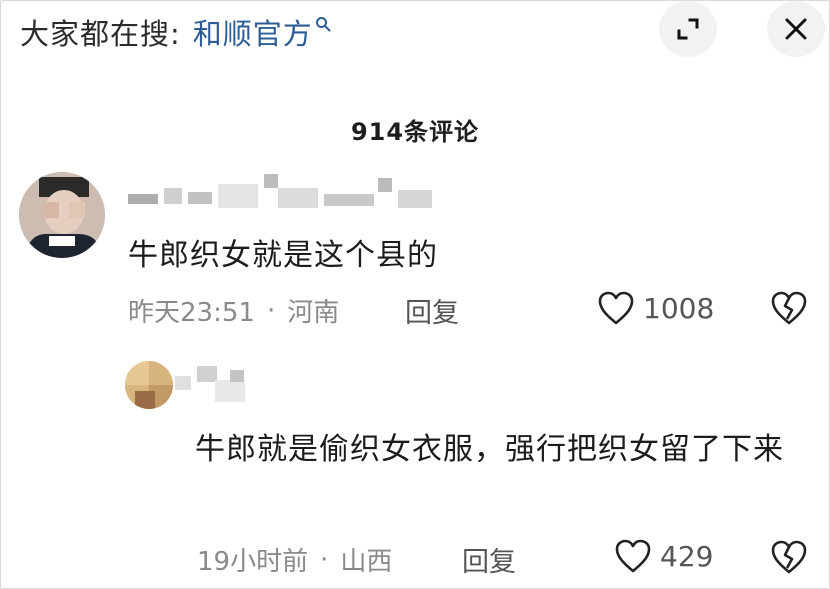 The image size is (830, 589). I want to click on close-icon, so click(796, 29).